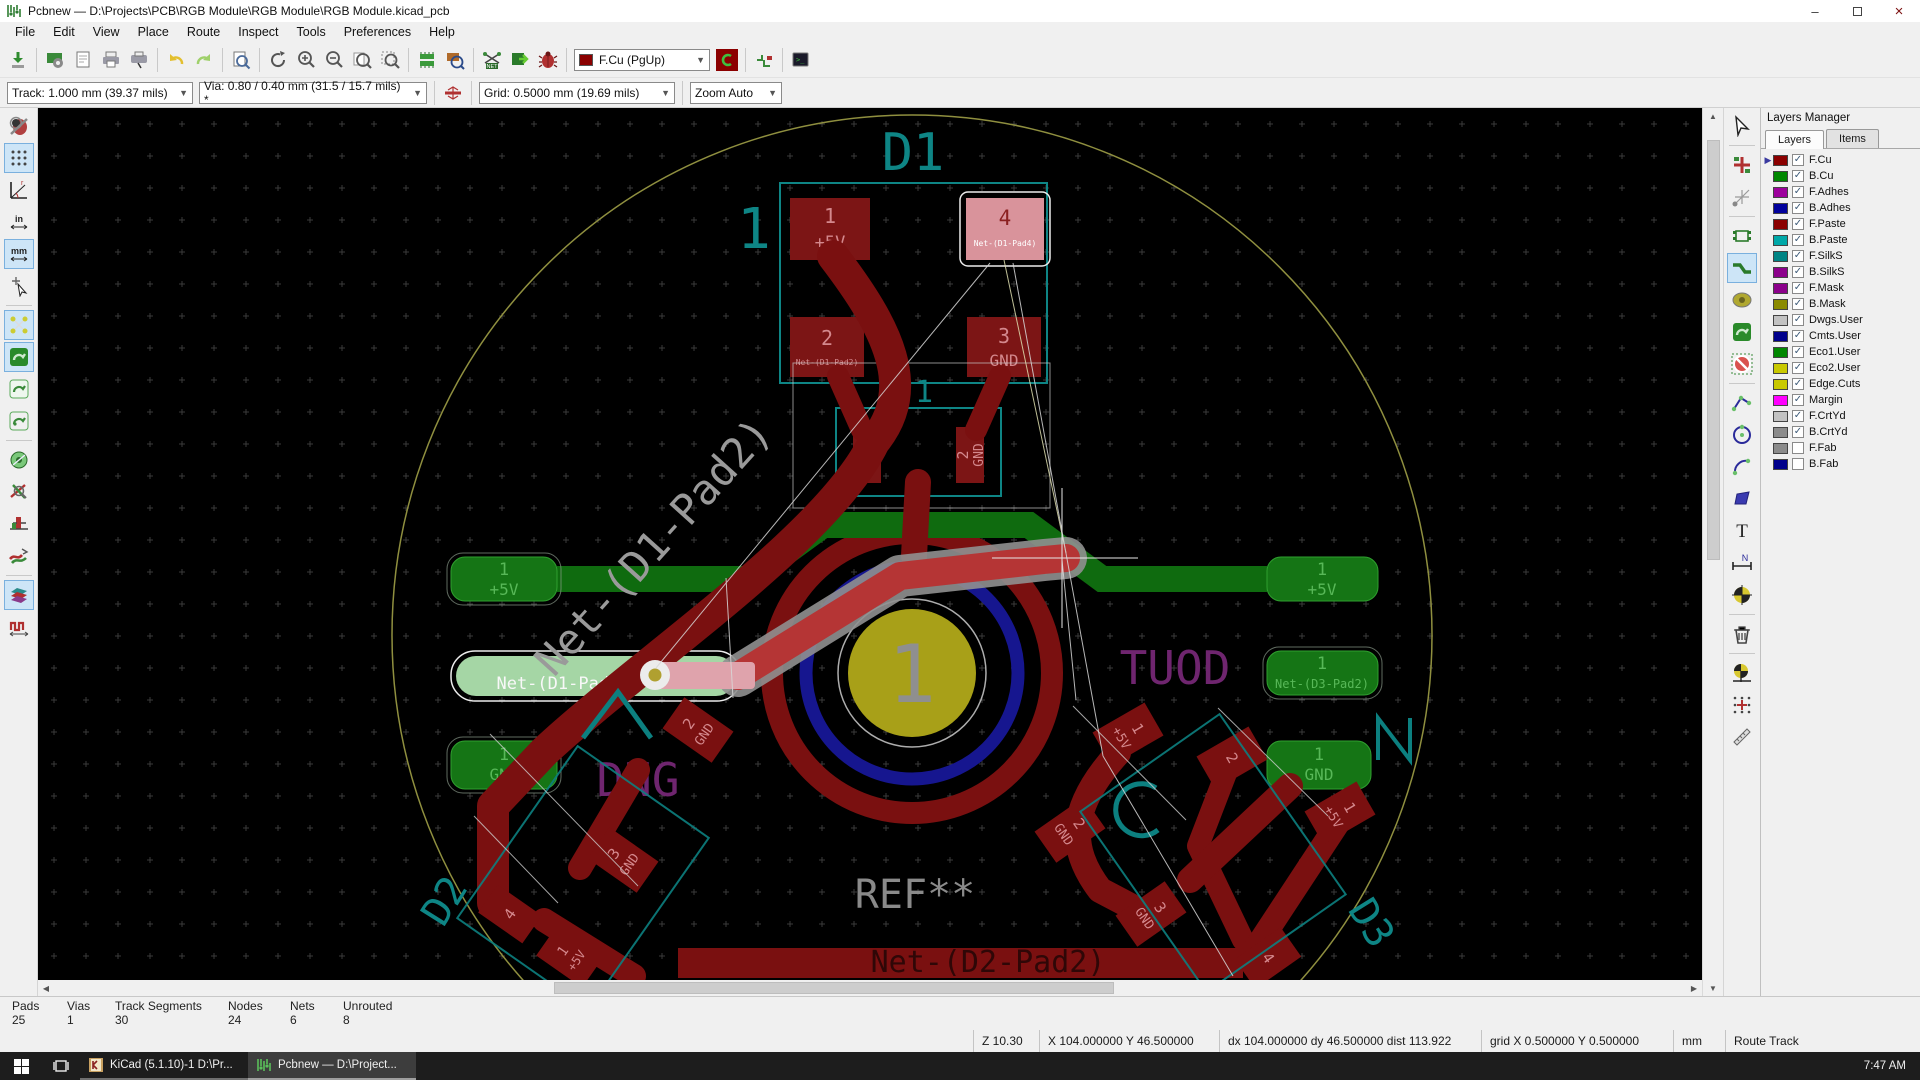 The image size is (1920, 1080). What do you see at coordinates (362, 60) in the screenshot?
I see `zoom-fit-button` at bounding box center [362, 60].